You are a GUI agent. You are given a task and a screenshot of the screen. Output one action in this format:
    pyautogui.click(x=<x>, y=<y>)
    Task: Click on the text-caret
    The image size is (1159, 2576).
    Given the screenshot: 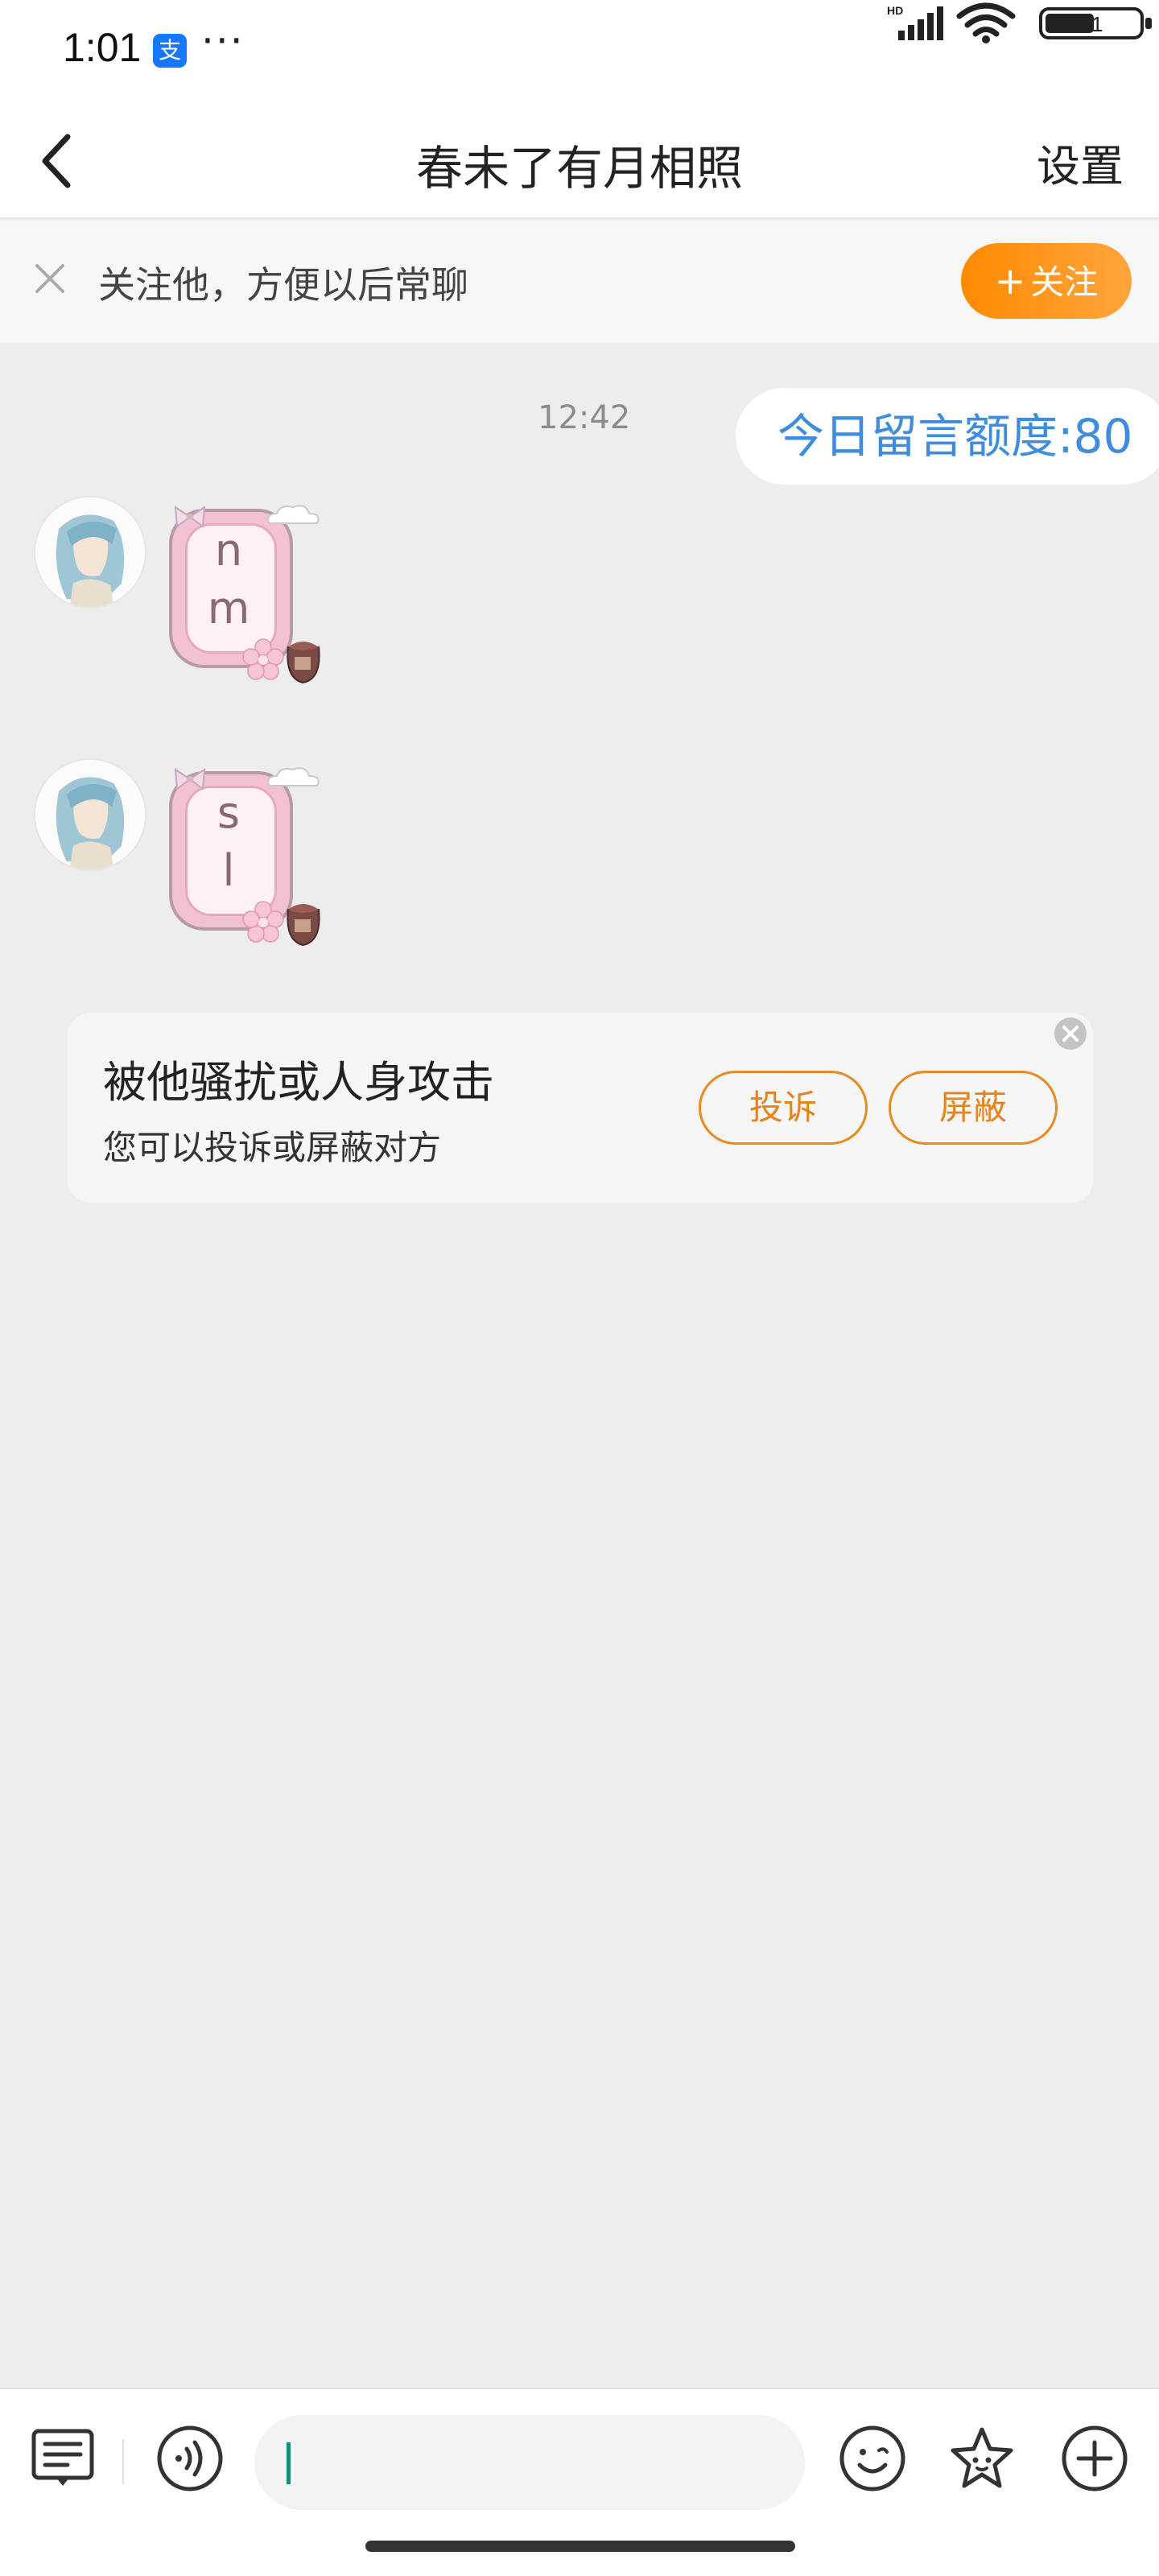 What is the action you would take?
    pyautogui.click(x=289, y=2463)
    